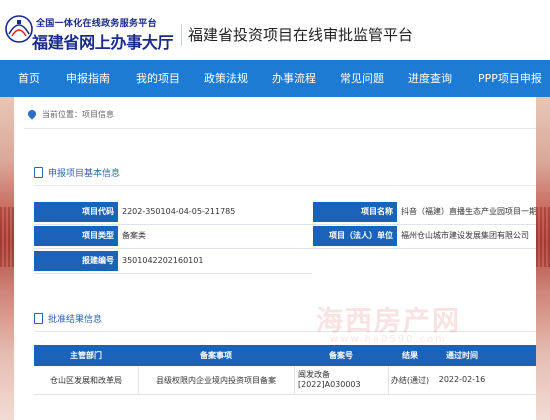 The height and width of the screenshot is (420, 550). I want to click on approval-section-title-text: 批准结果信息, so click(75, 320).